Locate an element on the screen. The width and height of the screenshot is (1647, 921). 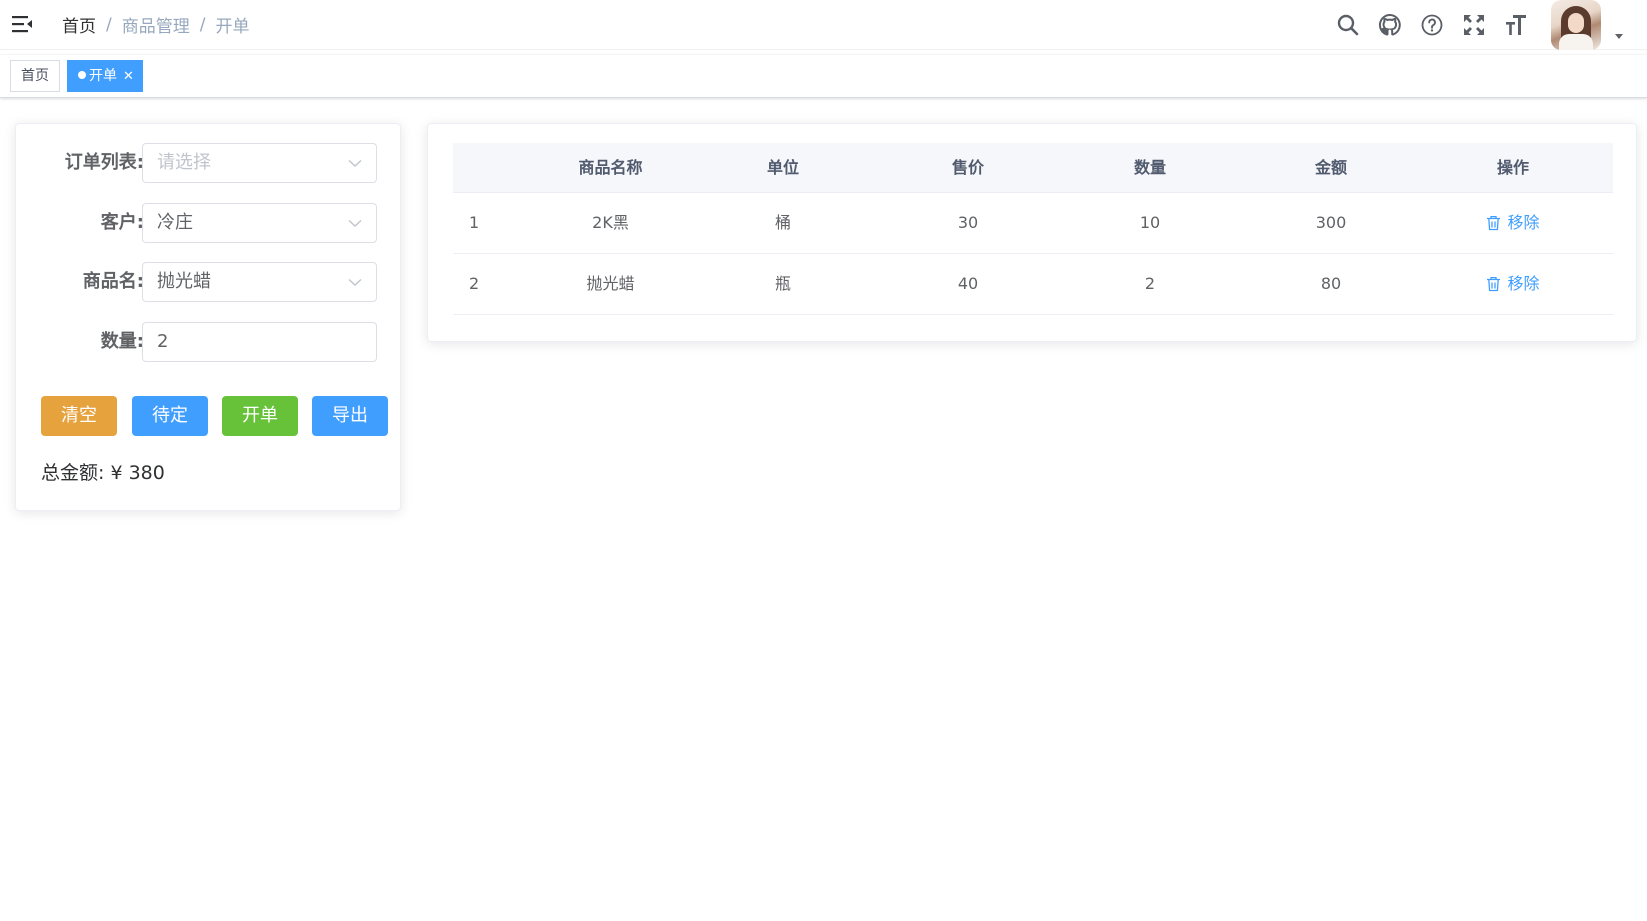
column-header-actions: 操作 is located at coordinates (1512, 167).